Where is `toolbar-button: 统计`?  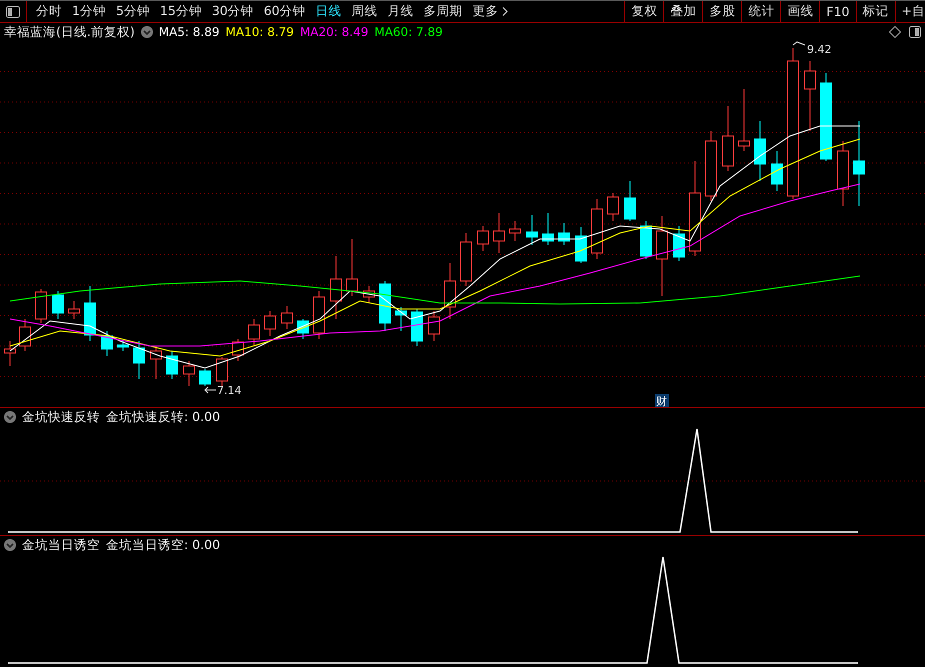 toolbar-button: 统计 is located at coordinates (760, 11).